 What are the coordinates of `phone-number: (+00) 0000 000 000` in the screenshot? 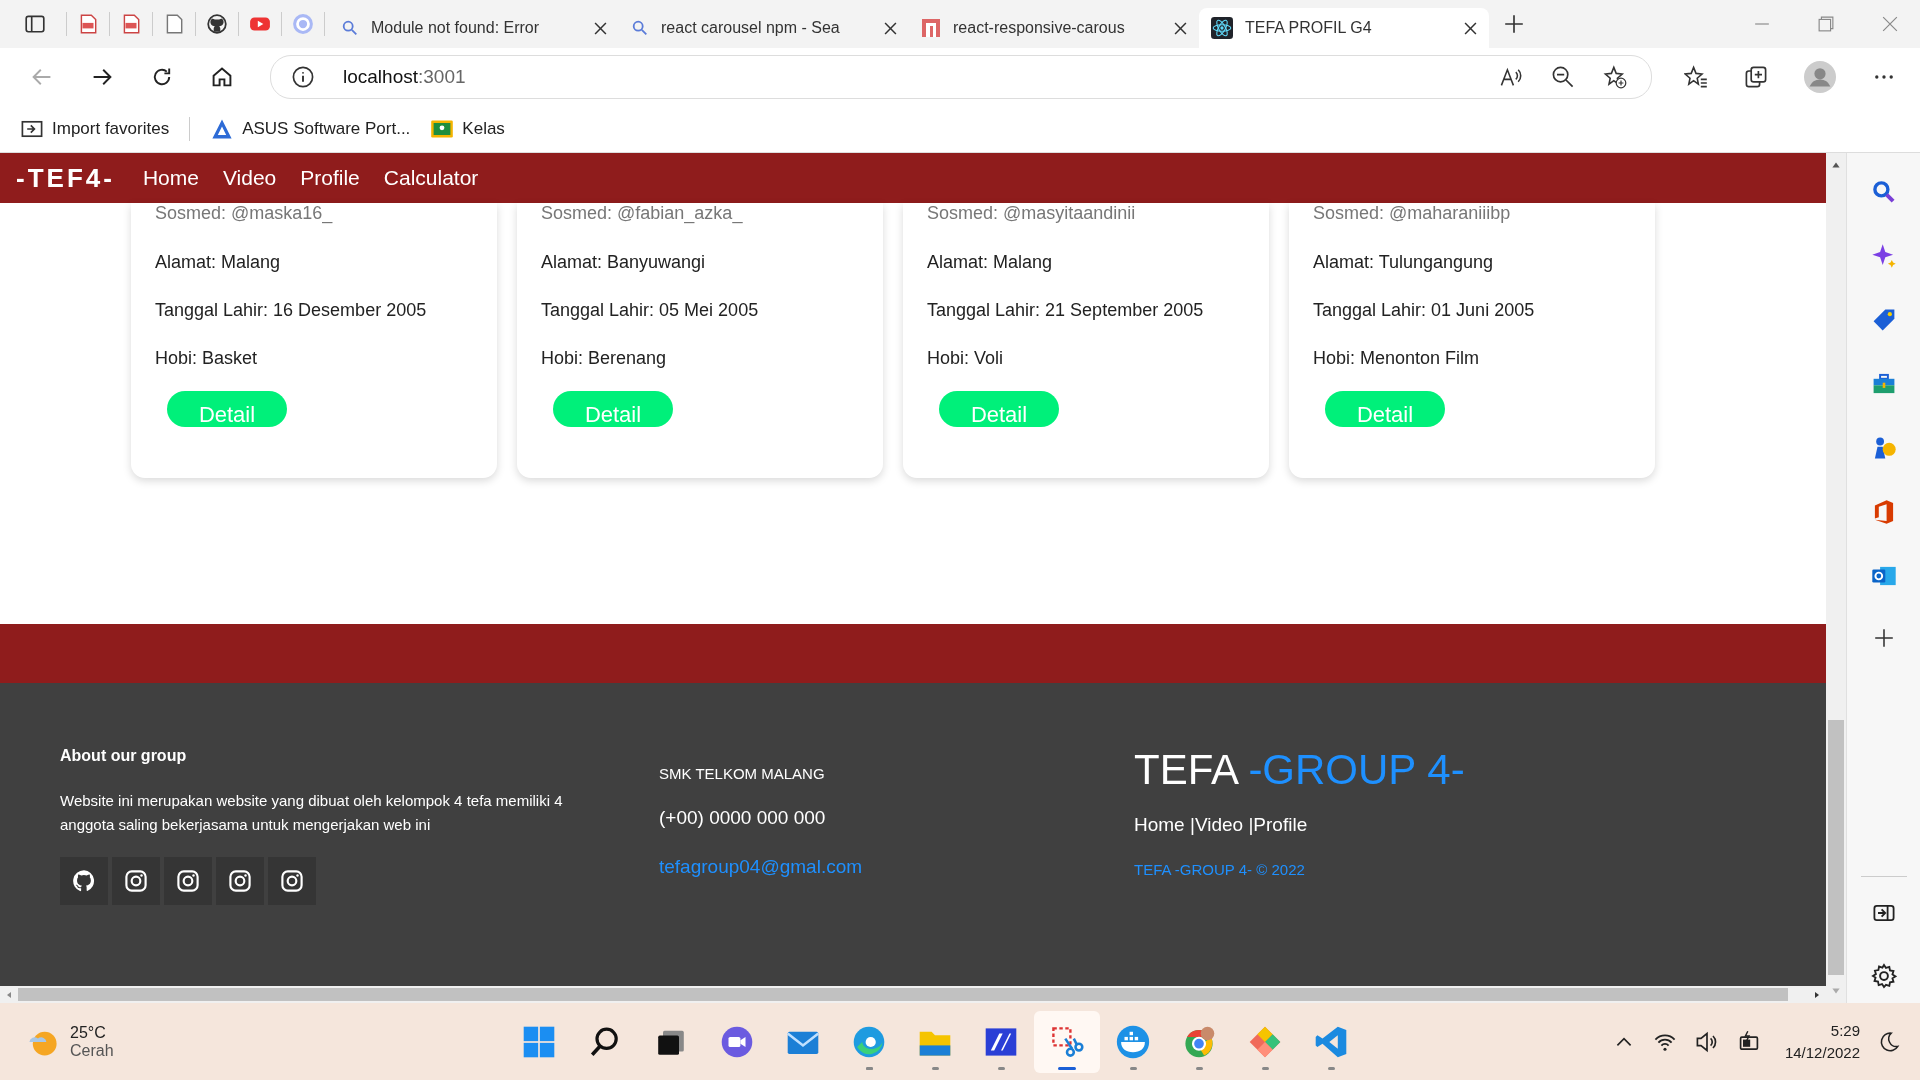 It's located at (742, 818).